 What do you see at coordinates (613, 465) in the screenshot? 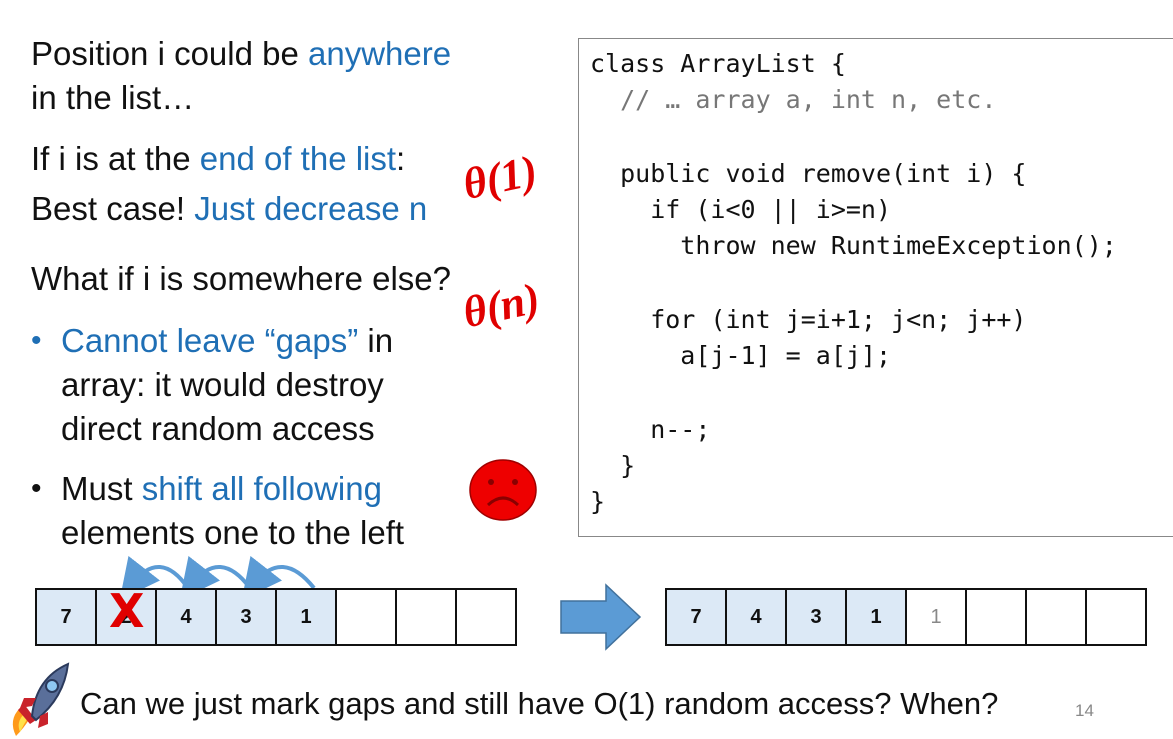
I see `code-line-12: }` at bounding box center [613, 465].